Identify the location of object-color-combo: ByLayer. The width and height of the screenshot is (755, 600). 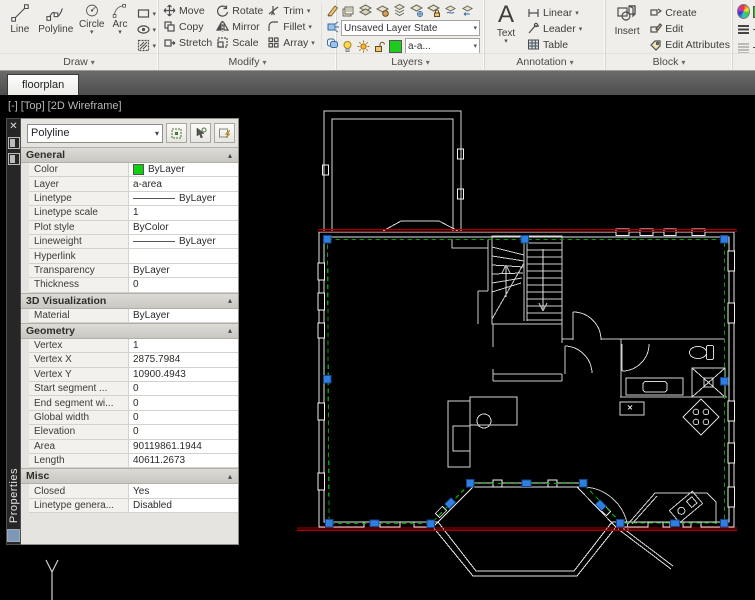
(746, 11).